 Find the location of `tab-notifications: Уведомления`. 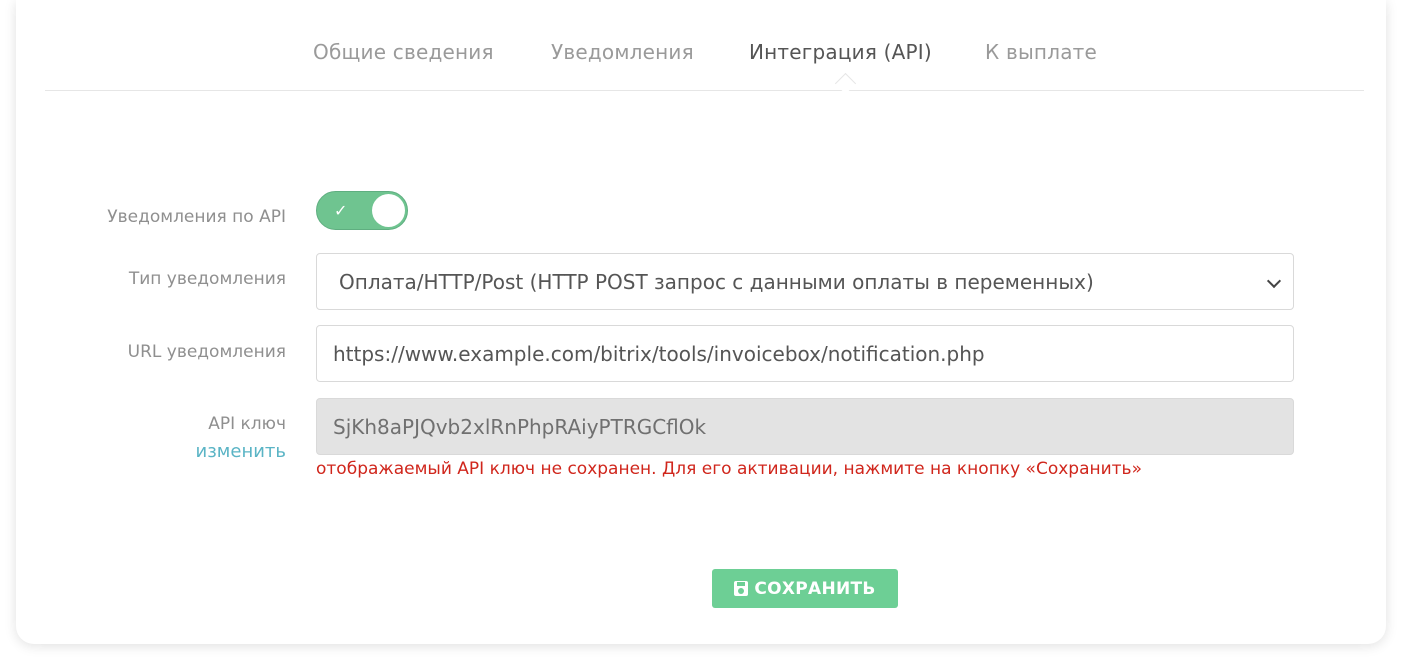

tab-notifications: Уведомления is located at coordinates (622, 52).